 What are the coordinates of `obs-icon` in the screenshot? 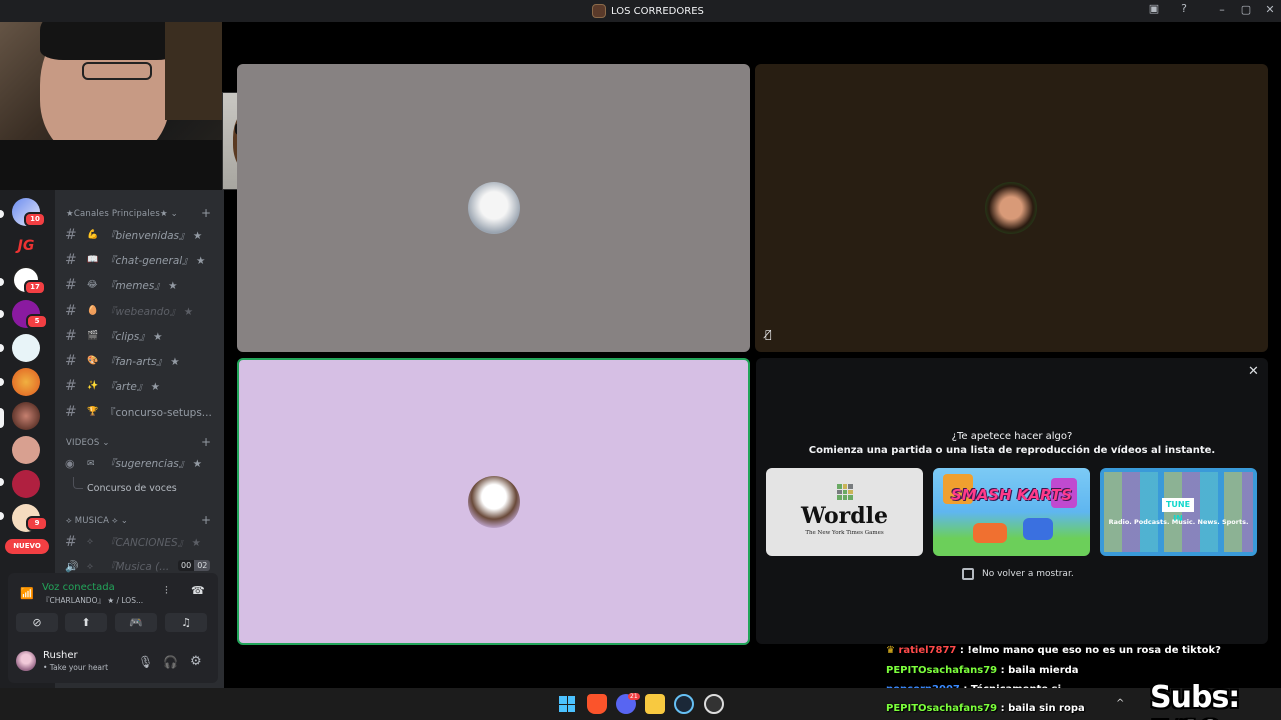 It's located at (714, 704).